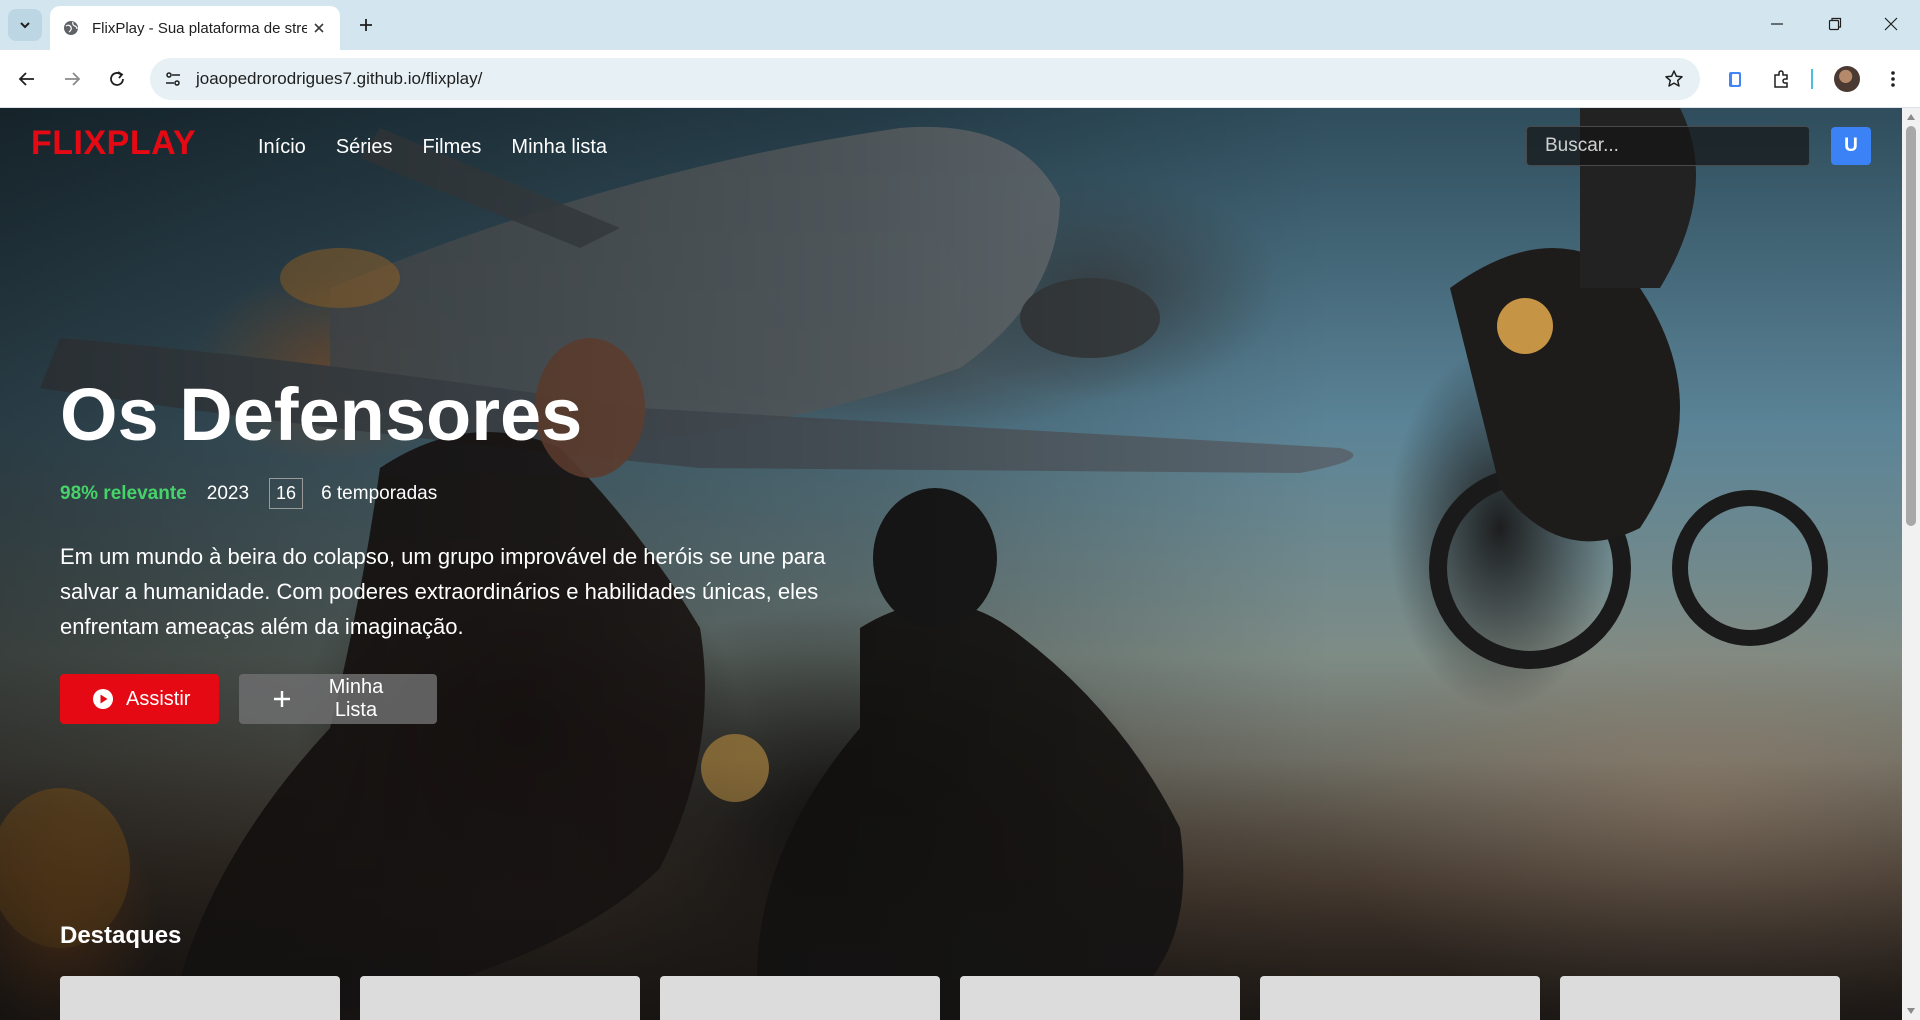 Image resolution: width=1920 pixels, height=1020 pixels. Describe the element at coordinates (103, 699) in the screenshot. I see `play-circle-icon` at that location.